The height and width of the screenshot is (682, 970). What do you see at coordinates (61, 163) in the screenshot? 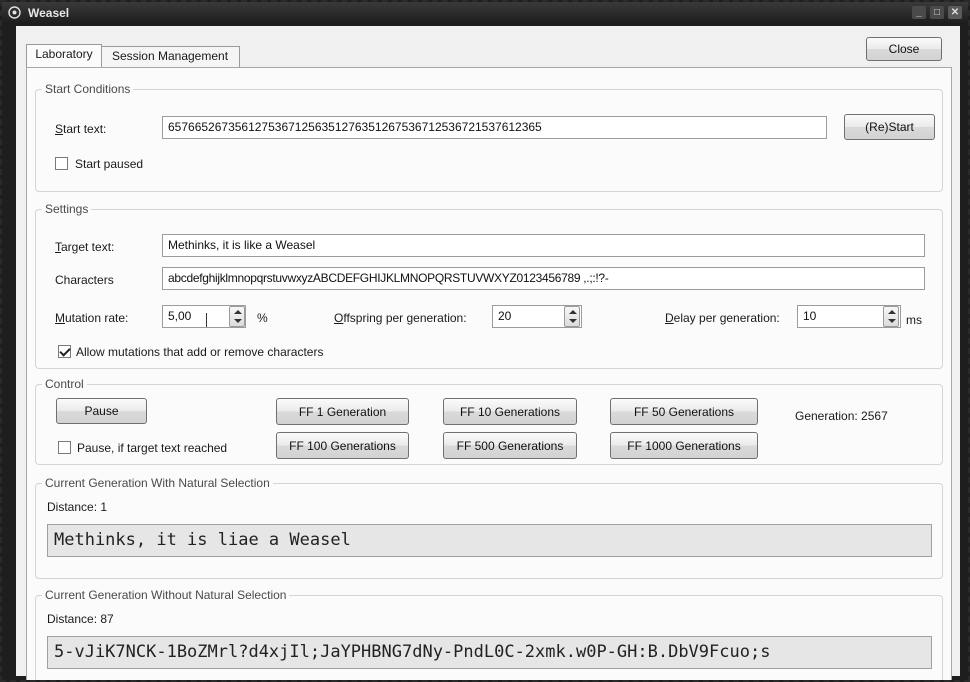
I see `start-paused-checkbox` at bounding box center [61, 163].